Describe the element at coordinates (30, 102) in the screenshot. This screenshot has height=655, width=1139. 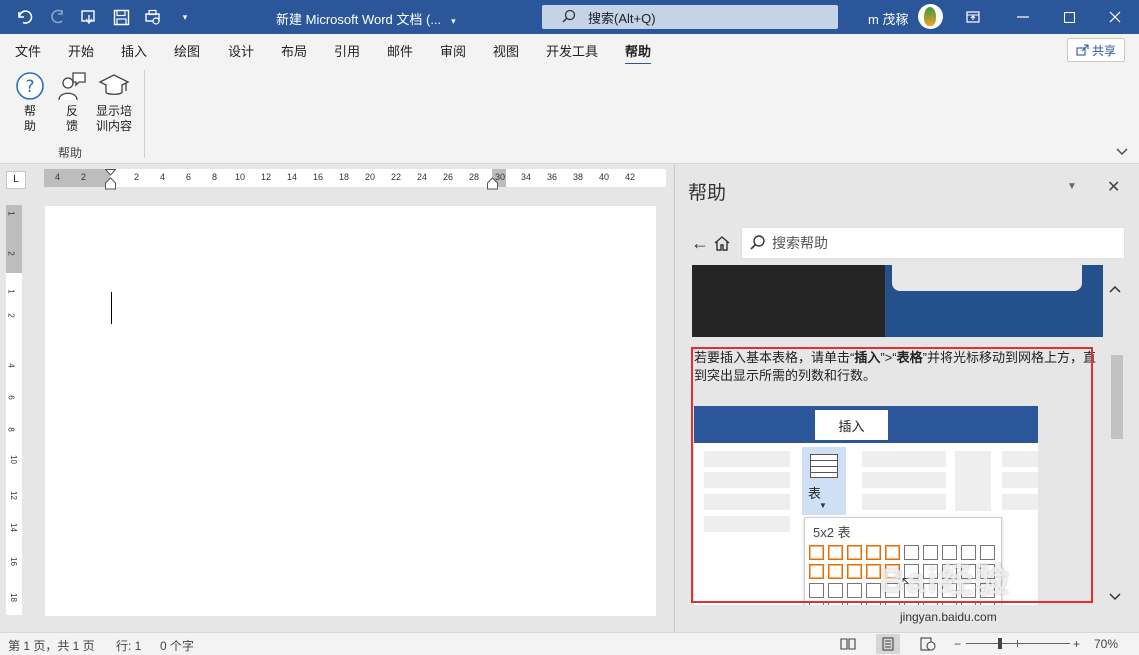
I see `help-button: ? 帮 助` at that location.